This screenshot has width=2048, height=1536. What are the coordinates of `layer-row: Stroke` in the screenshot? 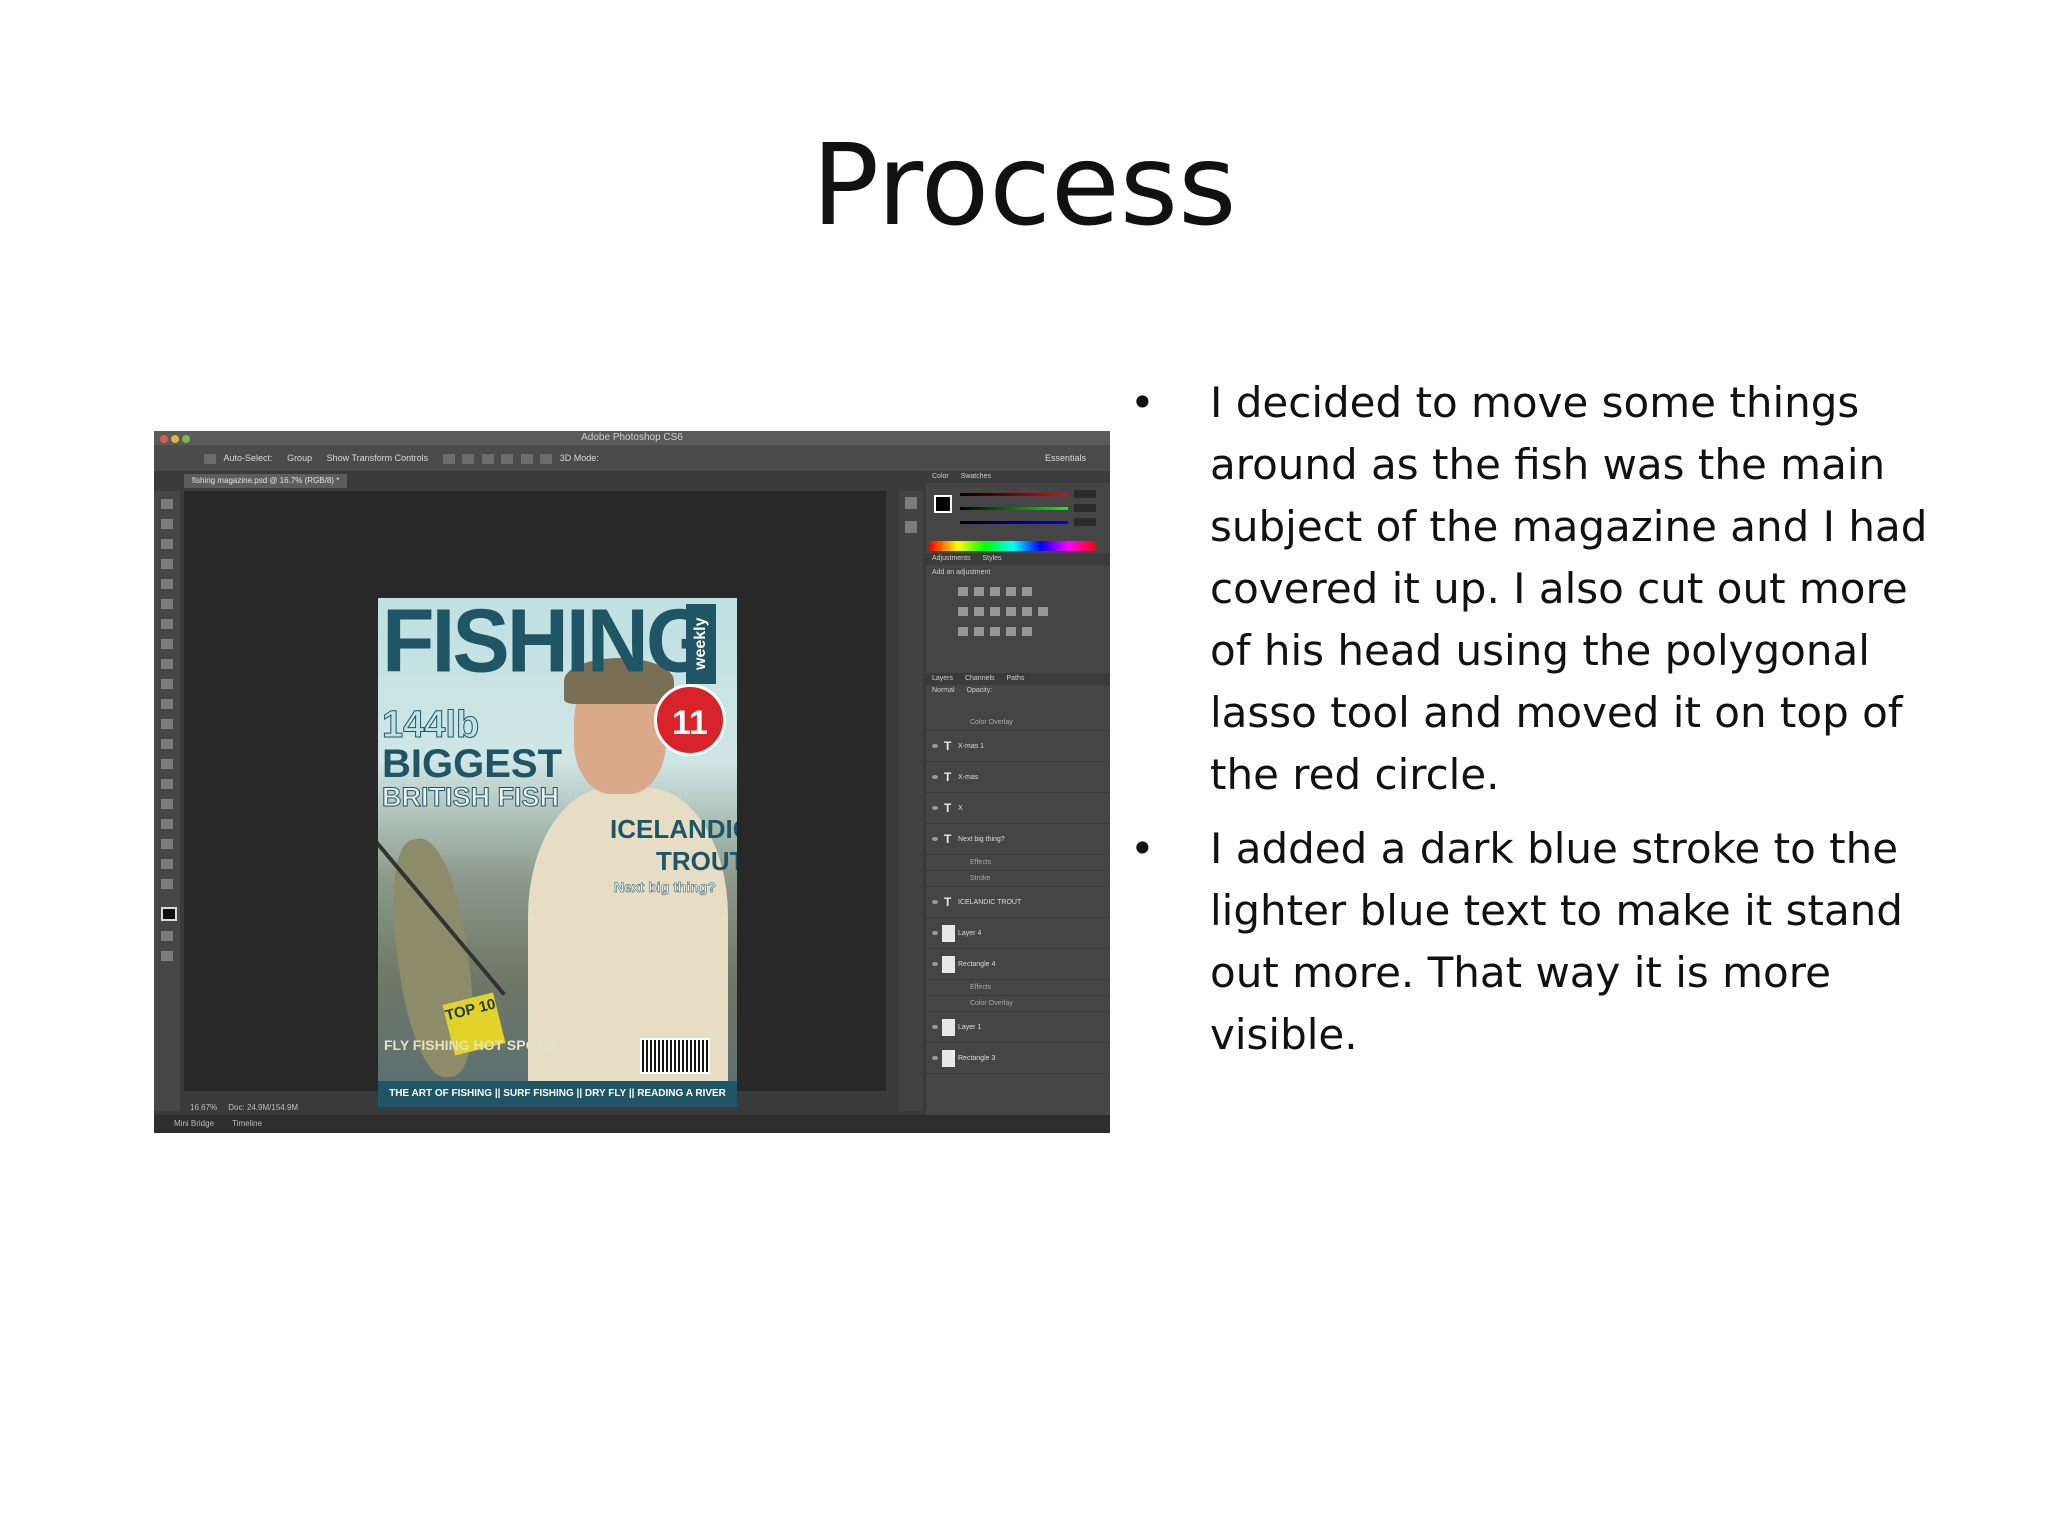 It's located at (1018, 879).